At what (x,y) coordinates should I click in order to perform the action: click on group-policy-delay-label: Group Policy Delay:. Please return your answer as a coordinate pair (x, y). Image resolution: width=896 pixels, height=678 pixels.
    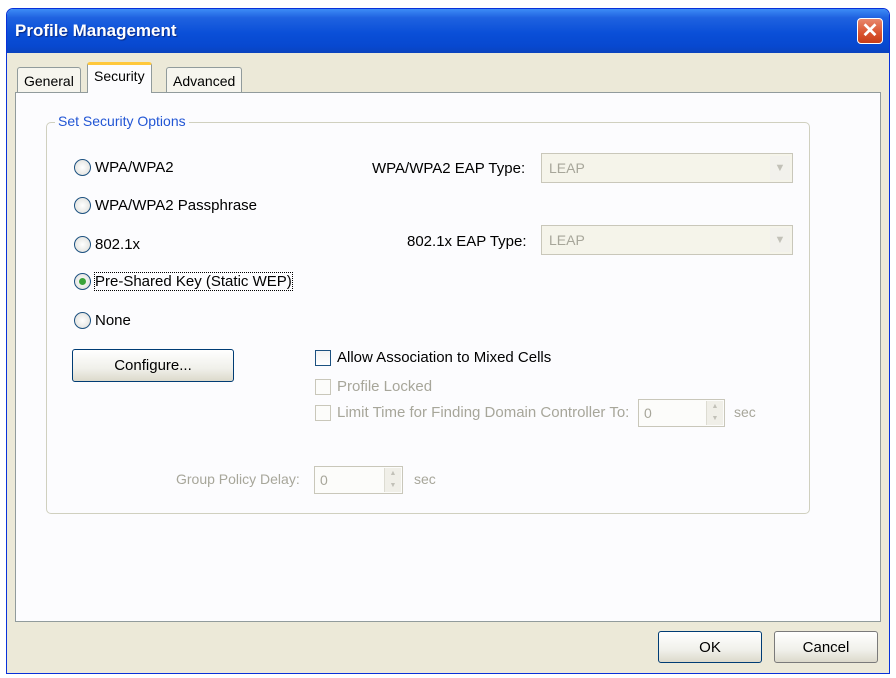
    Looking at the image, I should click on (238, 479).